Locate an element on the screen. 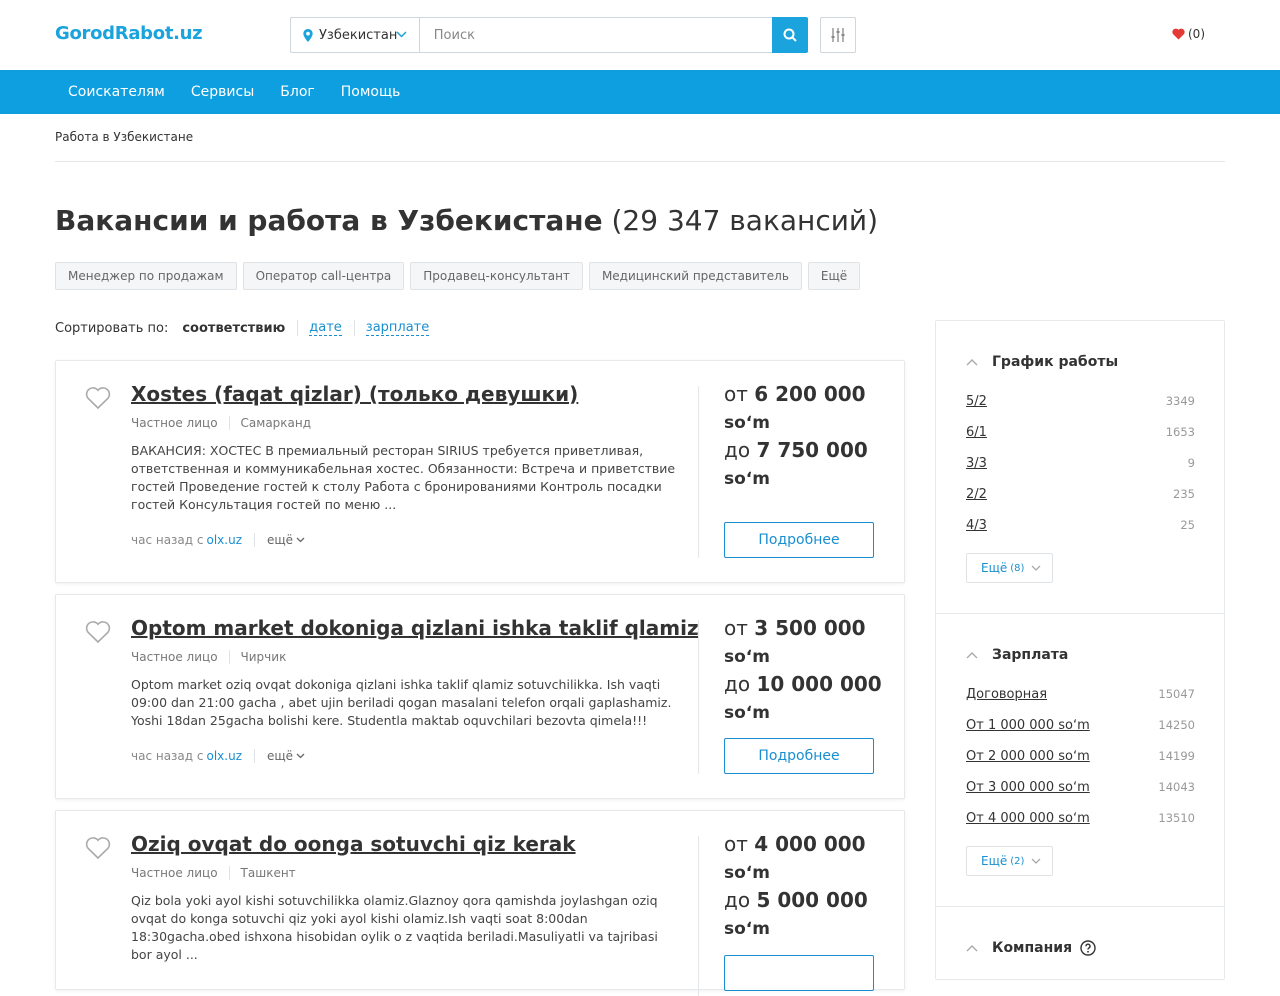 The height and width of the screenshot is (996, 1280). filter-option: 4/3 25 is located at coordinates (1080, 525).